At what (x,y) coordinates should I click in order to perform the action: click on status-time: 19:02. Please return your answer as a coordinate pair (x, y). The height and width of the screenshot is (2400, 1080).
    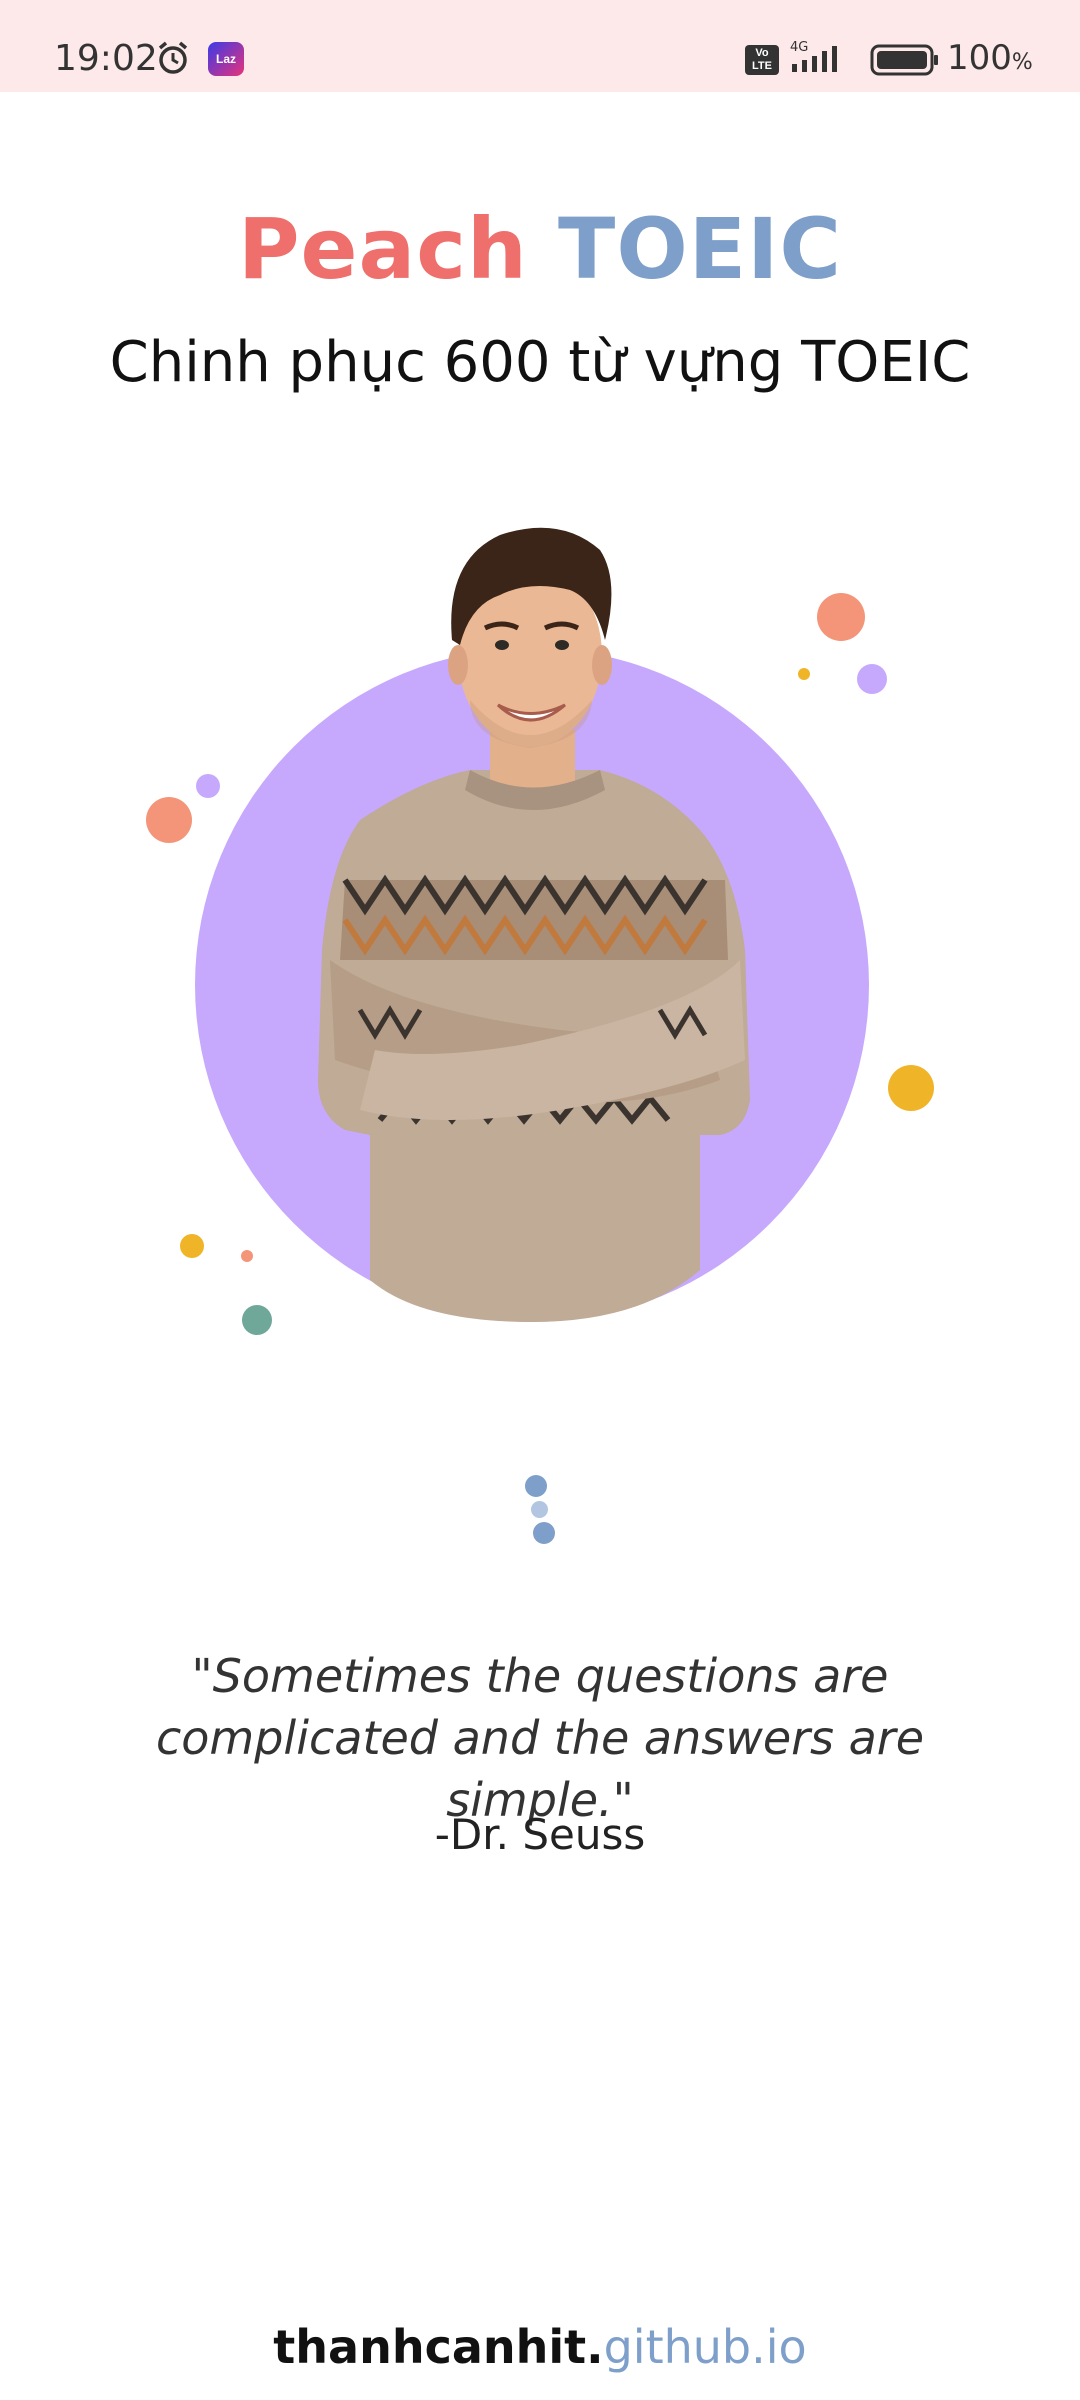
    Looking at the image, I should click on (106, 58).